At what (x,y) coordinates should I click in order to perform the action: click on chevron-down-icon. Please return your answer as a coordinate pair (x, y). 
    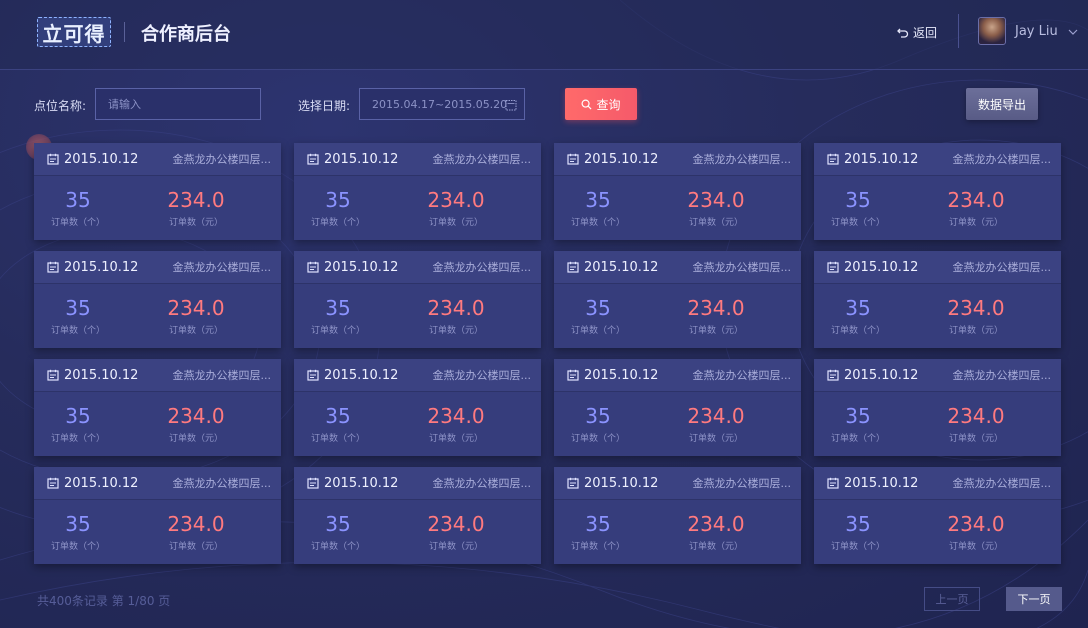
    Looking at the image, I should click on (1073, 32).